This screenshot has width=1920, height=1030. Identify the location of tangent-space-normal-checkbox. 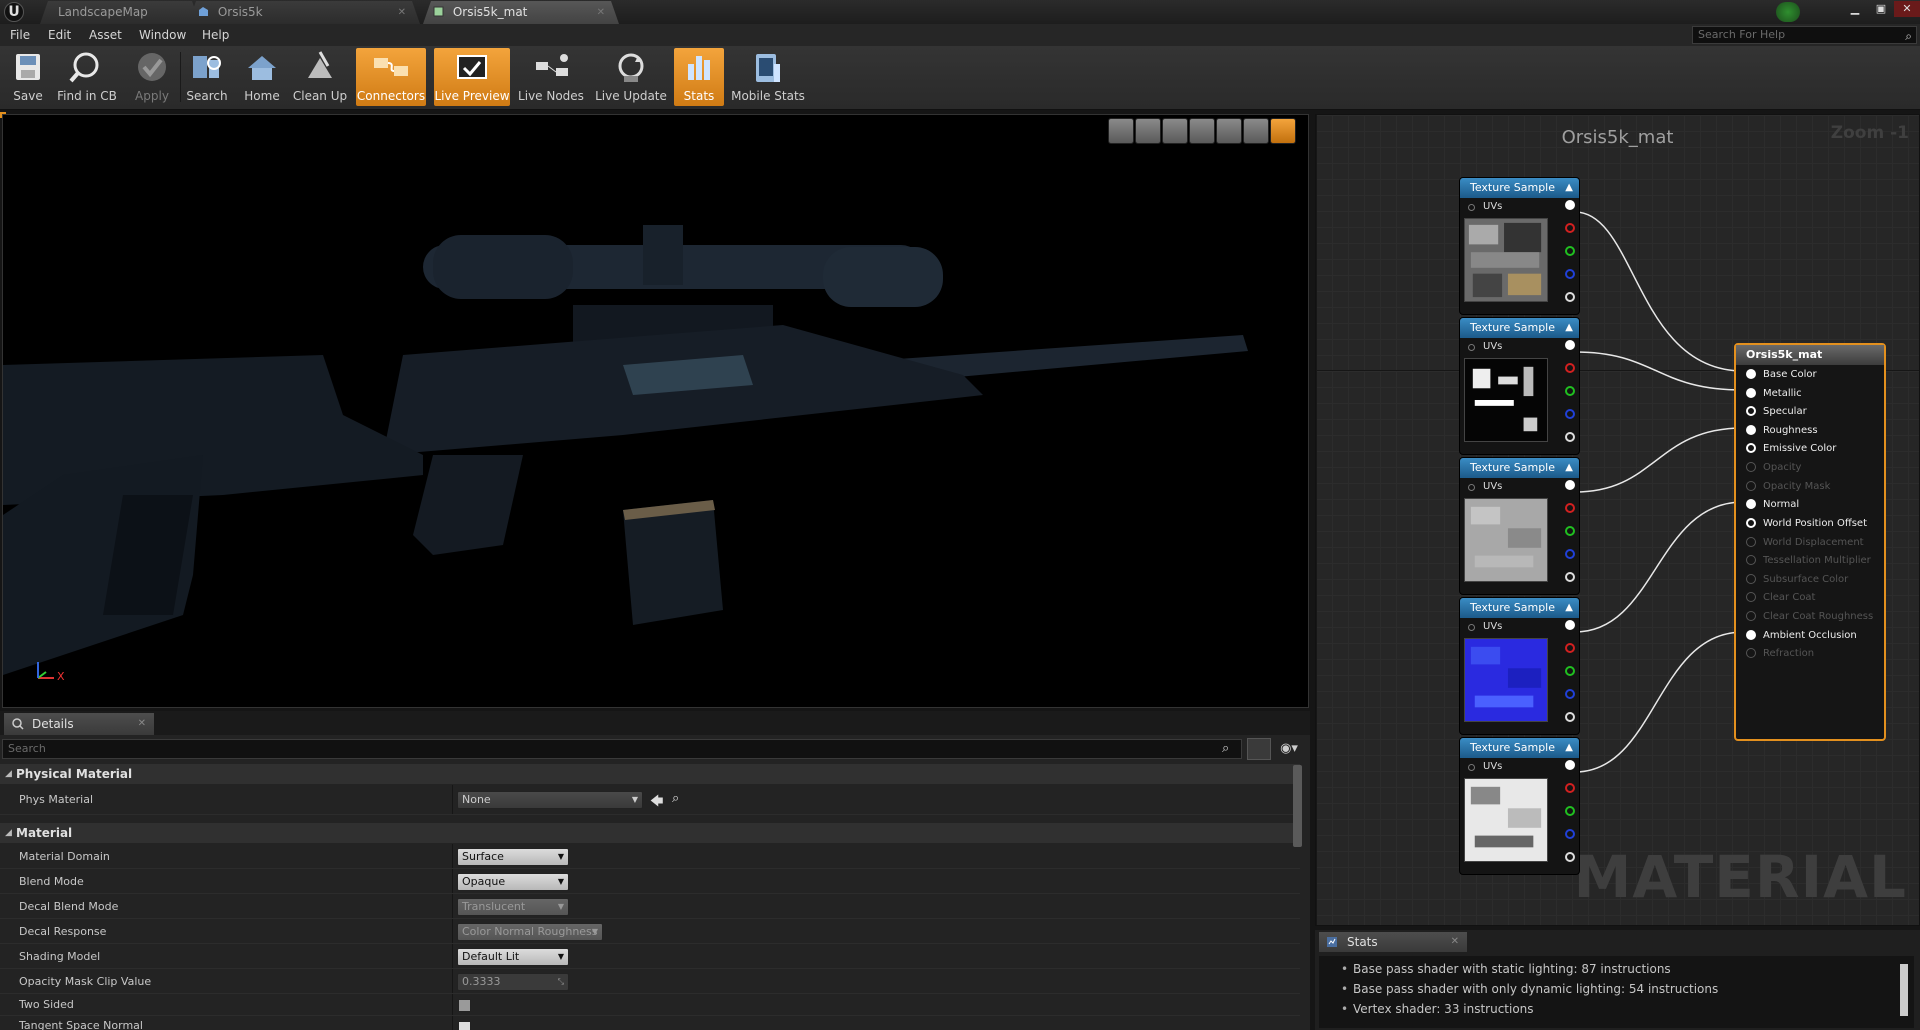
(464, 1025).